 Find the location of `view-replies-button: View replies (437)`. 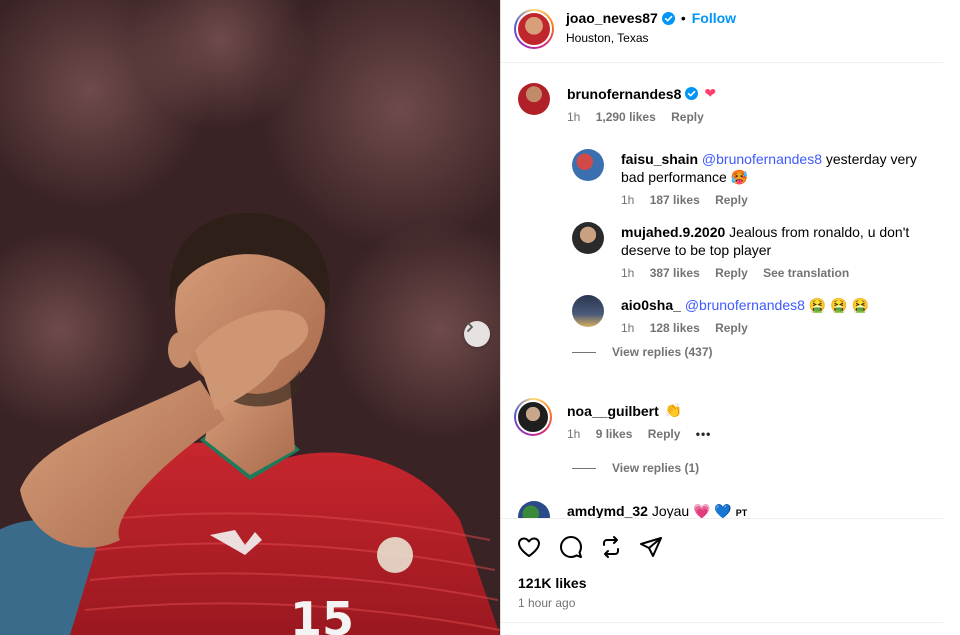

view-replies-button: View replies (437) is located at coordinates (642, 352).